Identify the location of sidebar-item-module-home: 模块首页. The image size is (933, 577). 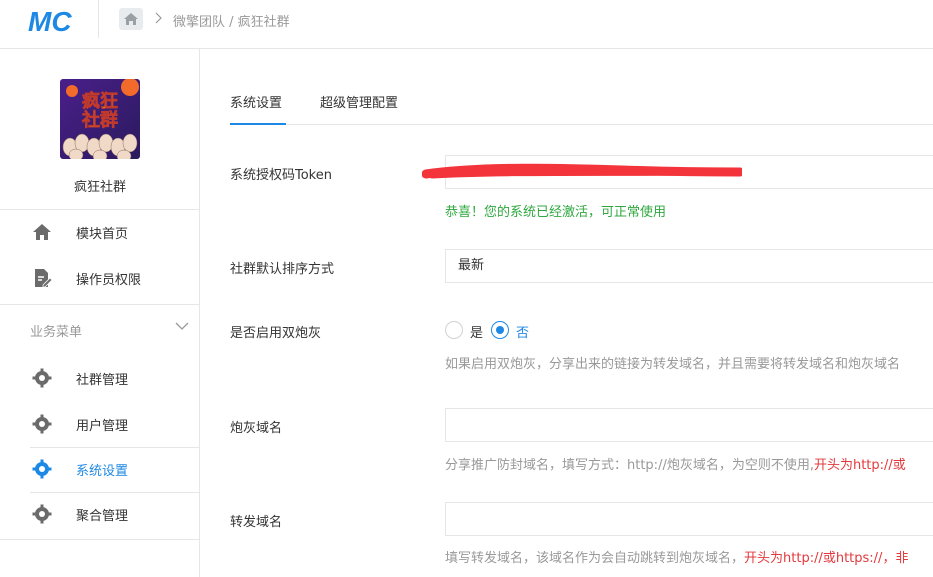
(100, 232).